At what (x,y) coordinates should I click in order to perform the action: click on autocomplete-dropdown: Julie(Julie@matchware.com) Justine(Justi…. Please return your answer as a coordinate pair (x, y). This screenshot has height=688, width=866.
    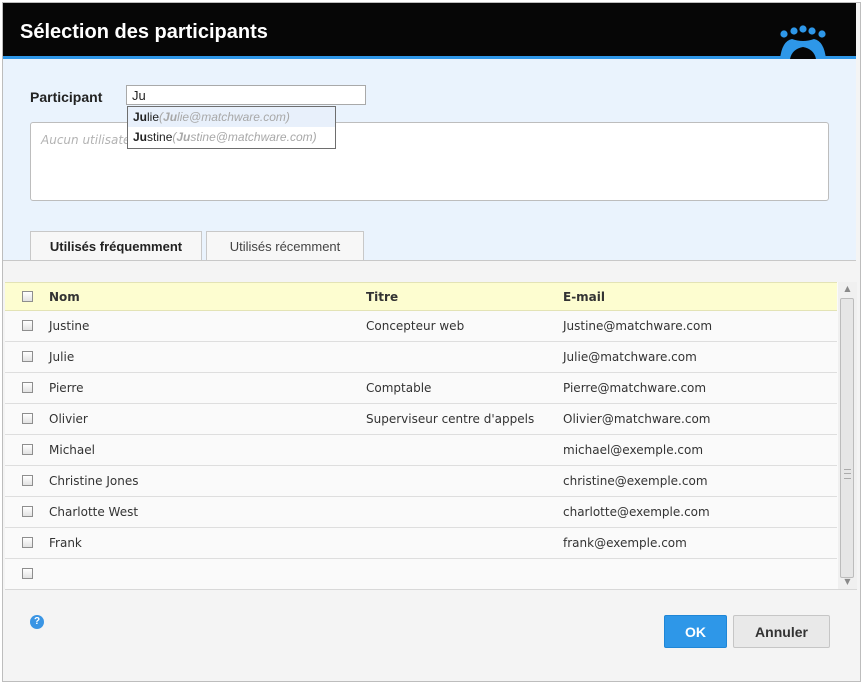
    Looking at the image, I should click on (231, 127).